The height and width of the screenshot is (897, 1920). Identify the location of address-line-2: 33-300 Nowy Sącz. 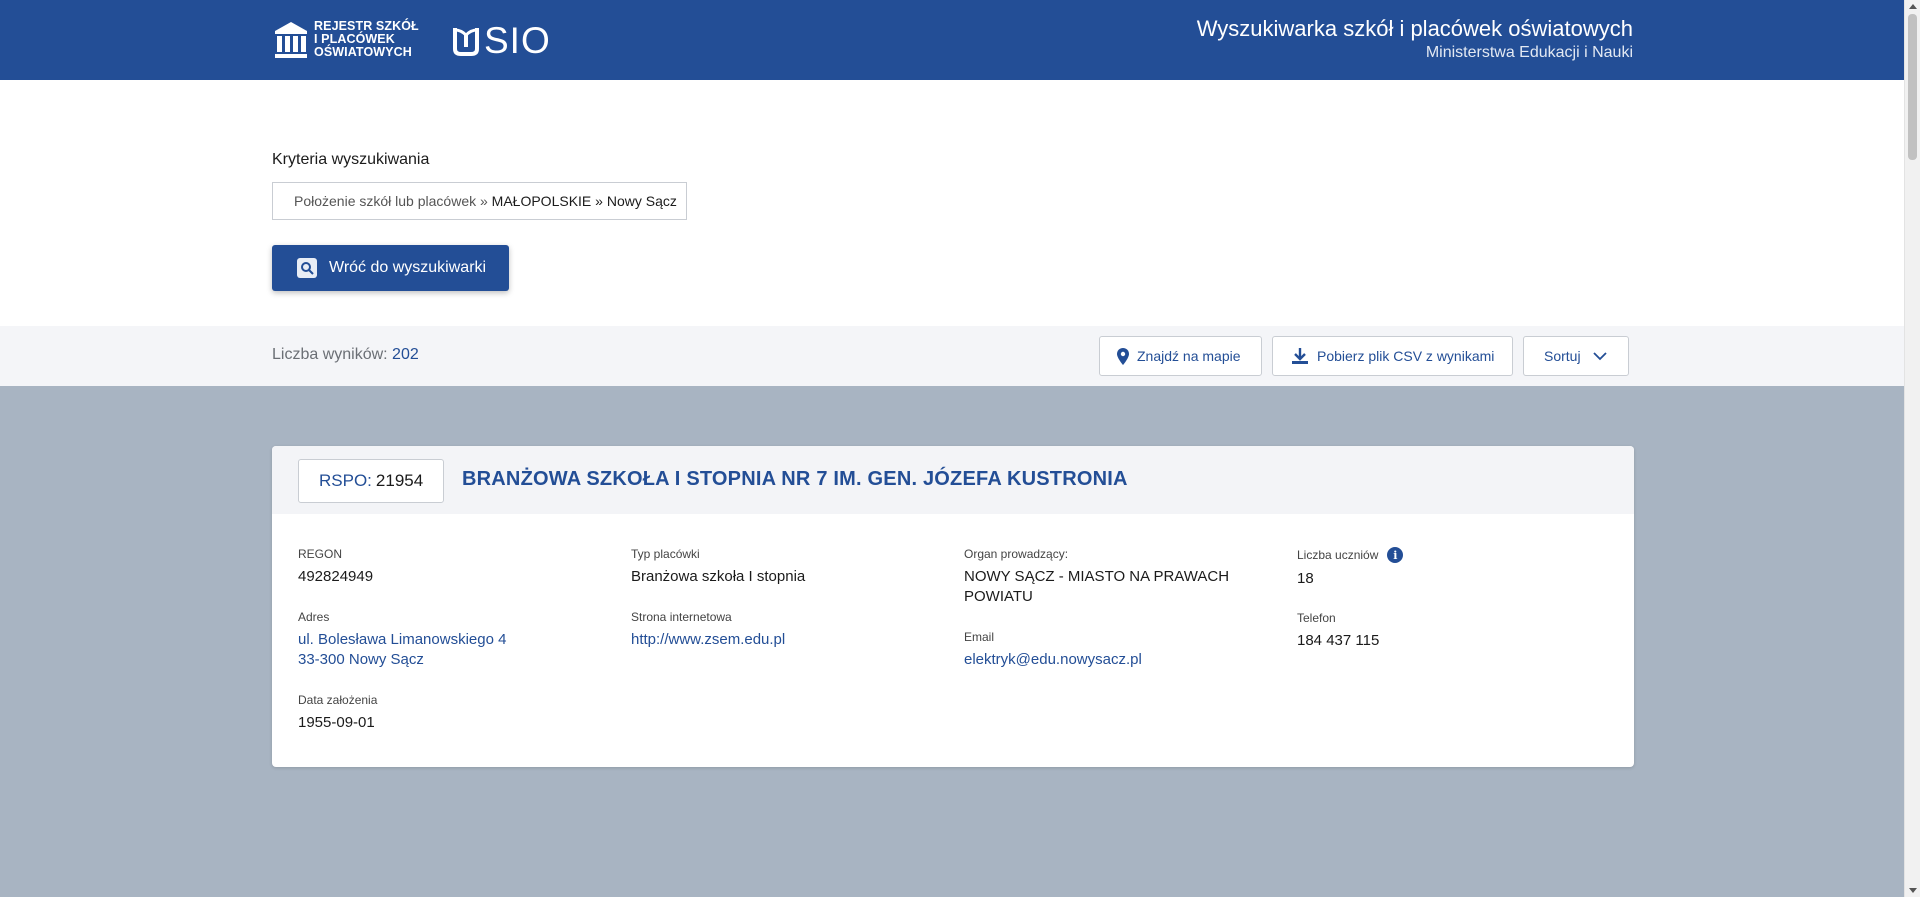
(402, 660).